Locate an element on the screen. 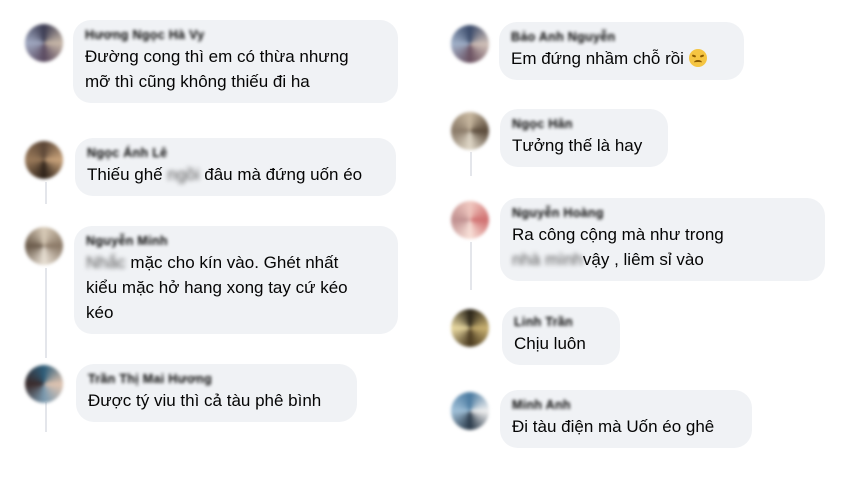 The width and height of the screenshot is (864, 481). comment-bubble: Bảo Anh Nguyễn Em đứng nhầm chỗ rồi is located at coordinates (621, 51).